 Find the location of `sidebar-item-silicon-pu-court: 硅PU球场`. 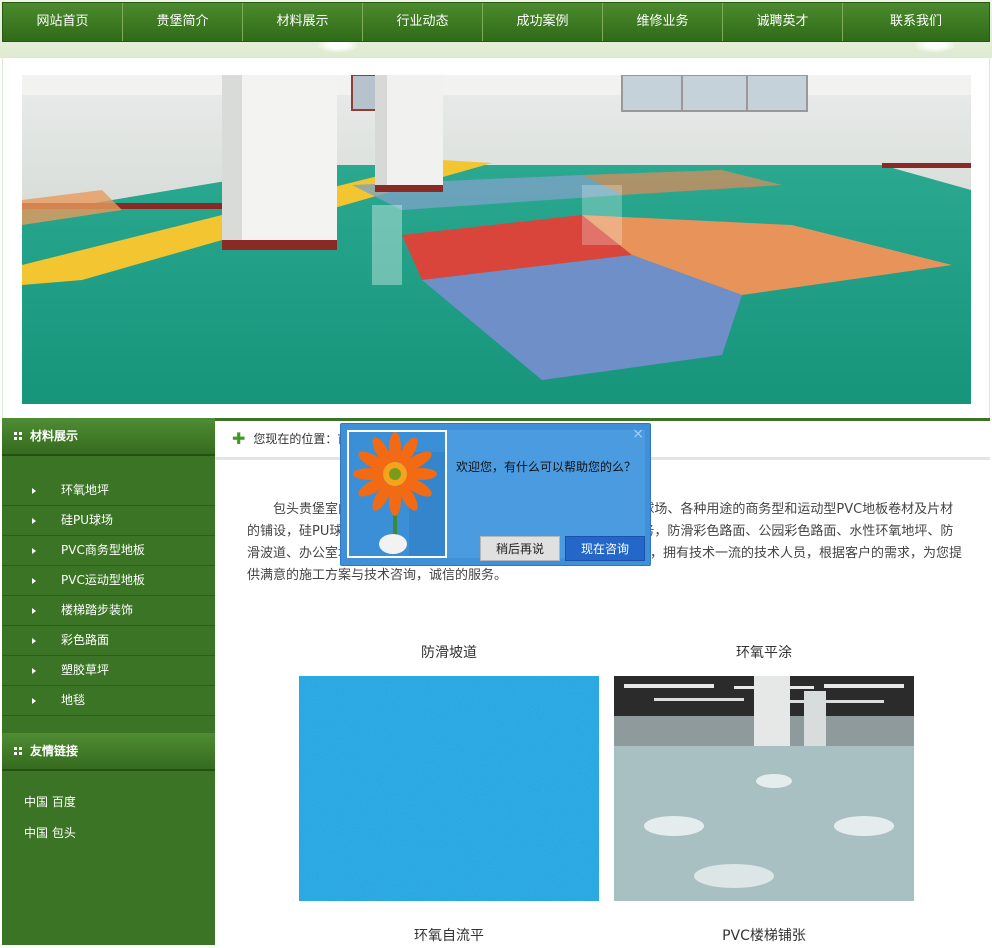

sidebar-item-silicon-pu-court: 硅PU球场 is located at coordinates (108, 521).